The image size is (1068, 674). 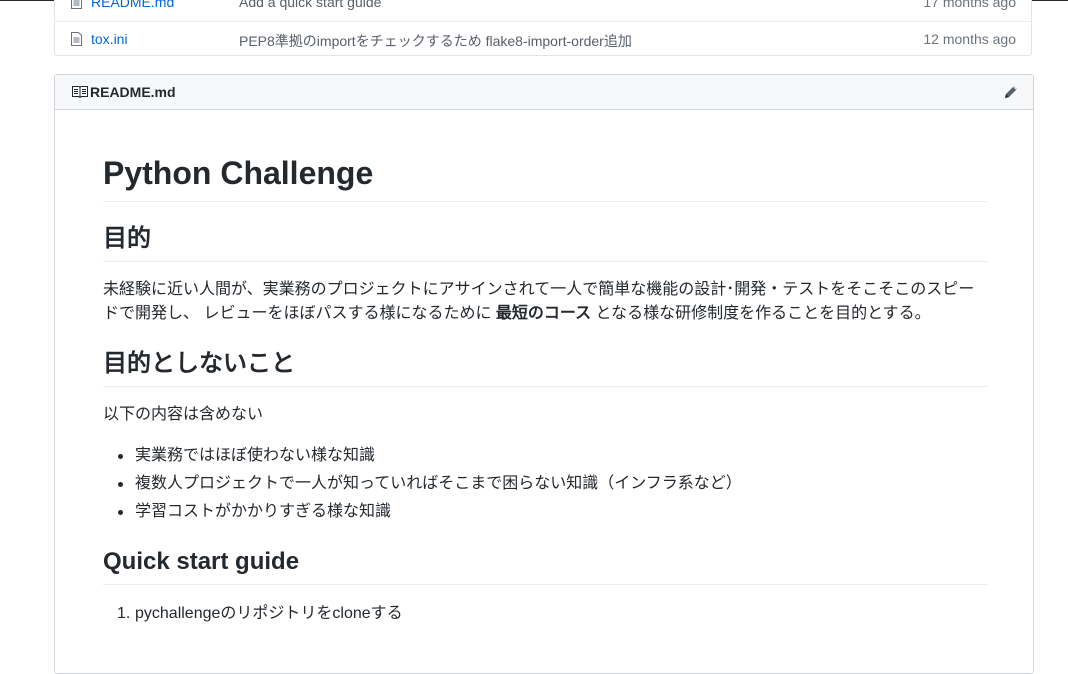 I want to click on step-text: pychallengeのリポジトリをcloneする, so click(x=269, y=613).